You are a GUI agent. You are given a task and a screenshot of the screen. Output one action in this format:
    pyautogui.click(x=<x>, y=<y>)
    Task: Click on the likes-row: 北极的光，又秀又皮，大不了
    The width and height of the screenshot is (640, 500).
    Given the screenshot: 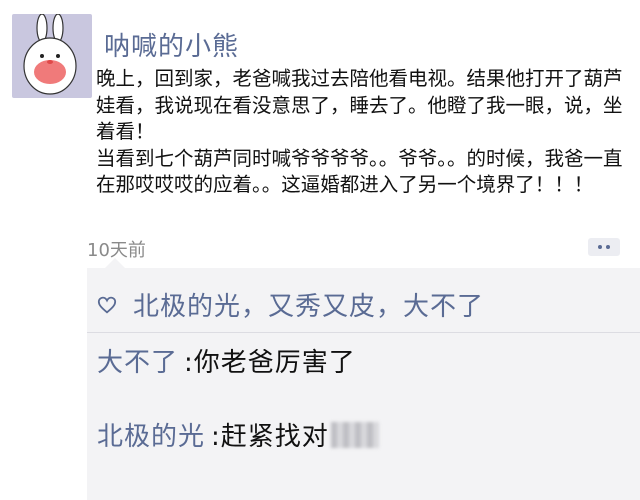 What is the action you would take?
    pyautogui.click(x=290, y=304)
    